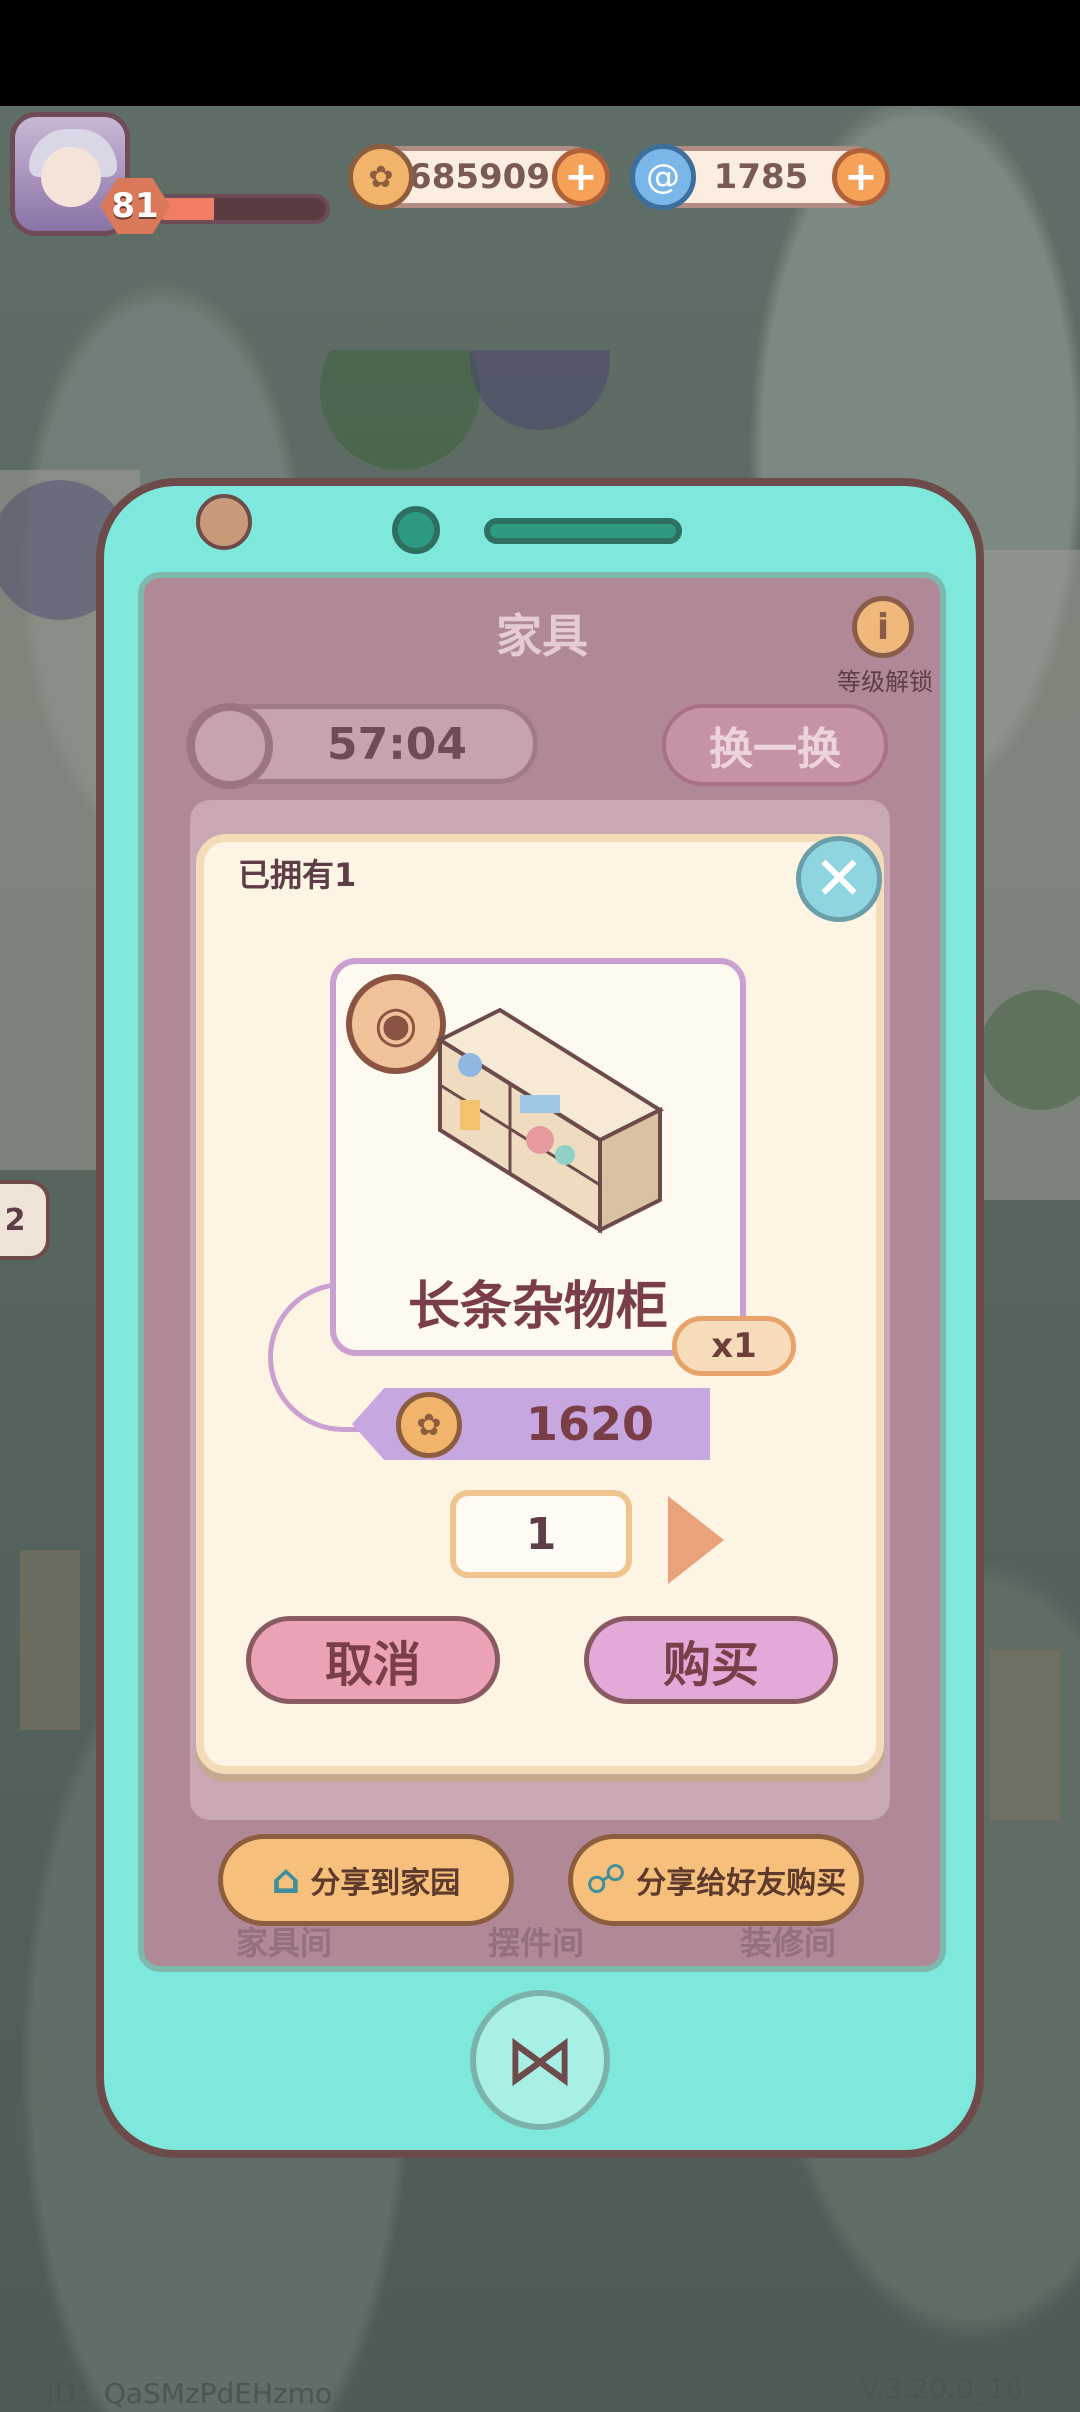  What do you see at coordinates (761, 177) in the screenshot?
I see `gem-amount: 1785` at bounding box center [761, 177].